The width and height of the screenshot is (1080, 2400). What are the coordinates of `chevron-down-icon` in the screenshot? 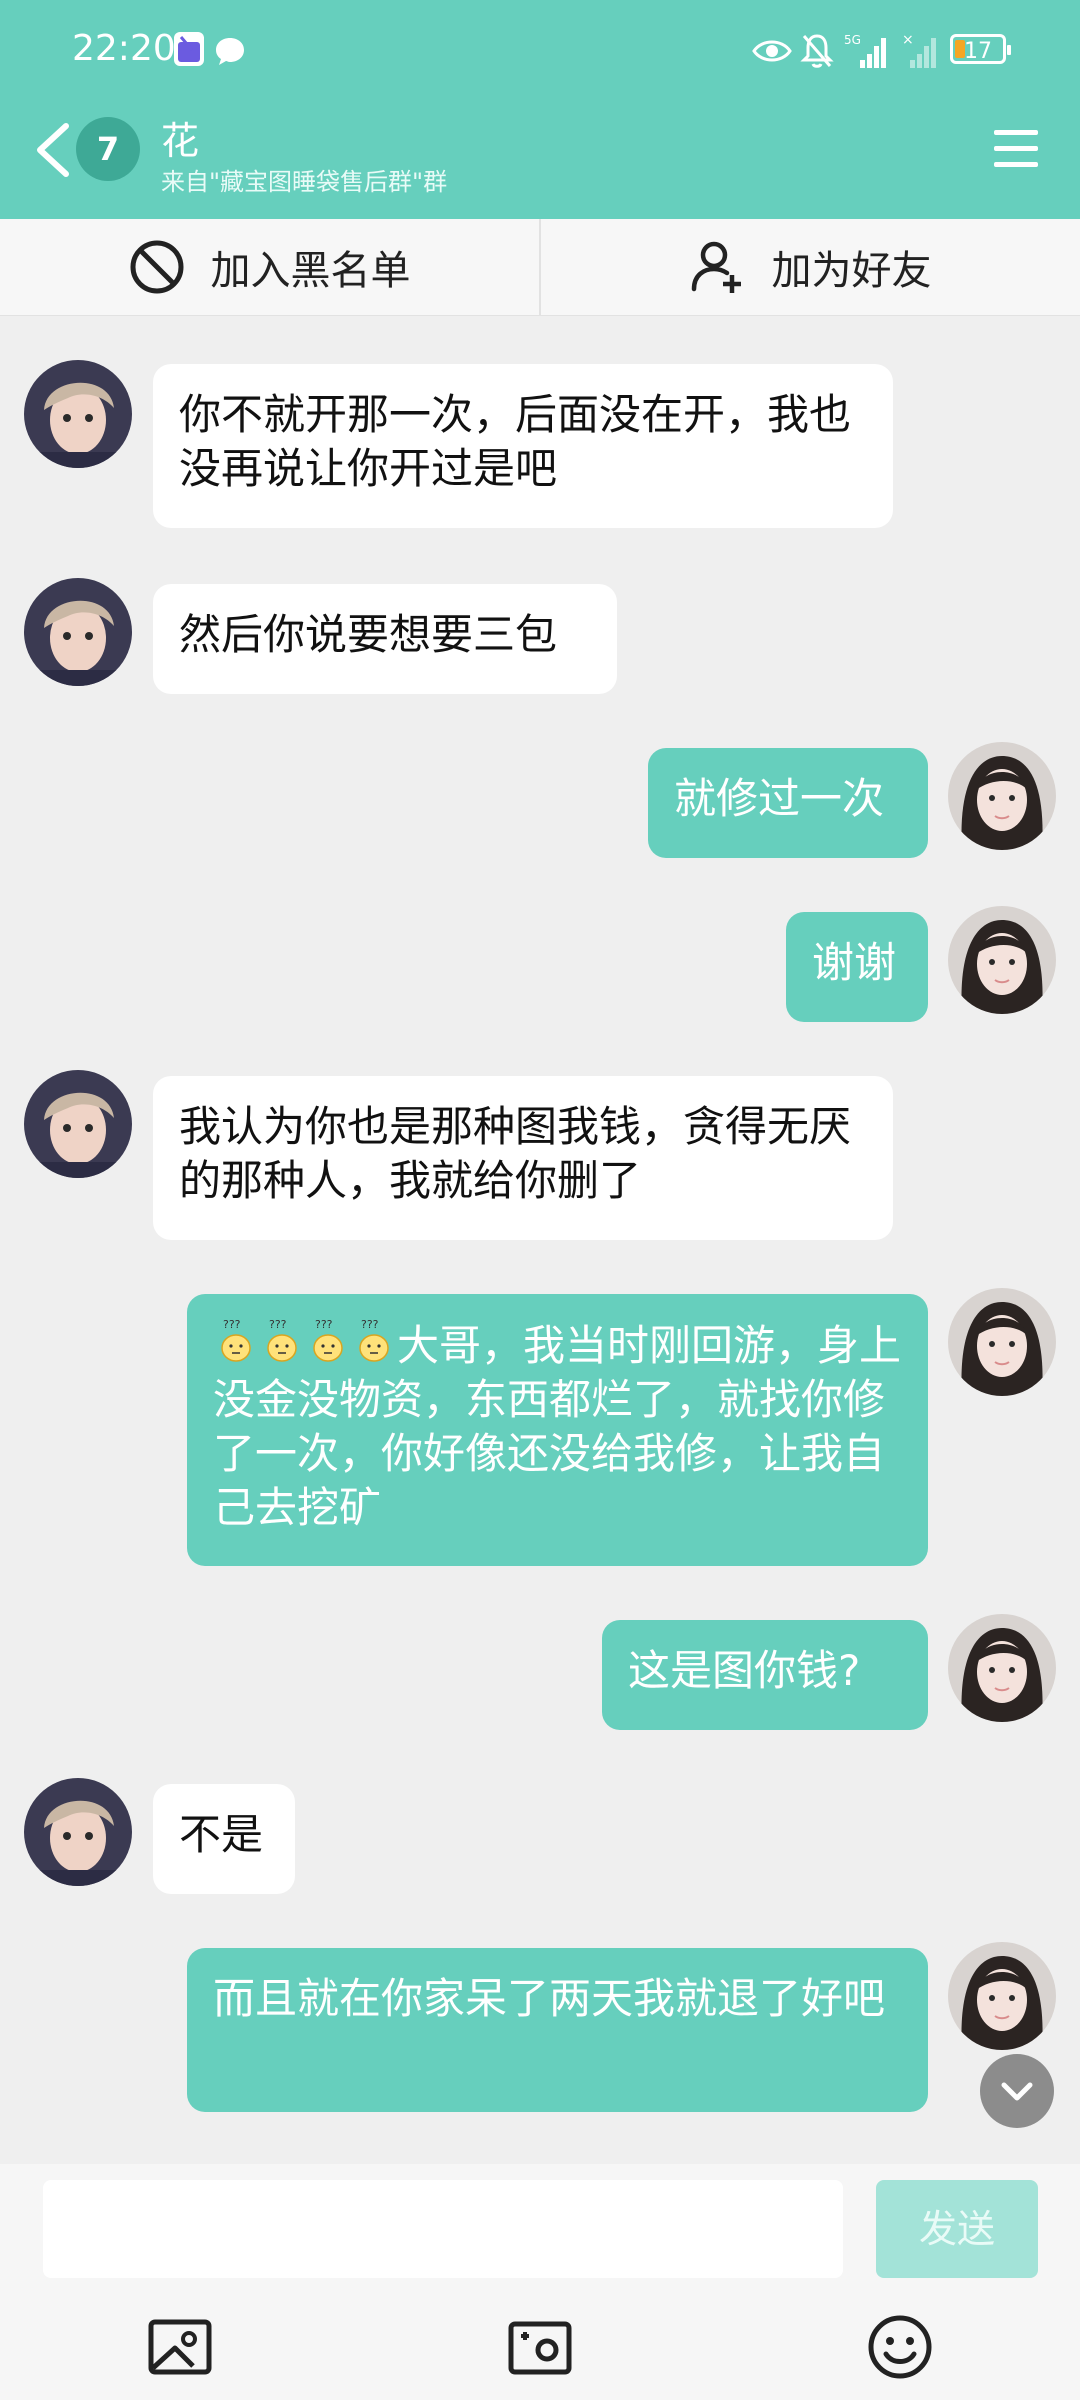 It's located at (1017, 2091).